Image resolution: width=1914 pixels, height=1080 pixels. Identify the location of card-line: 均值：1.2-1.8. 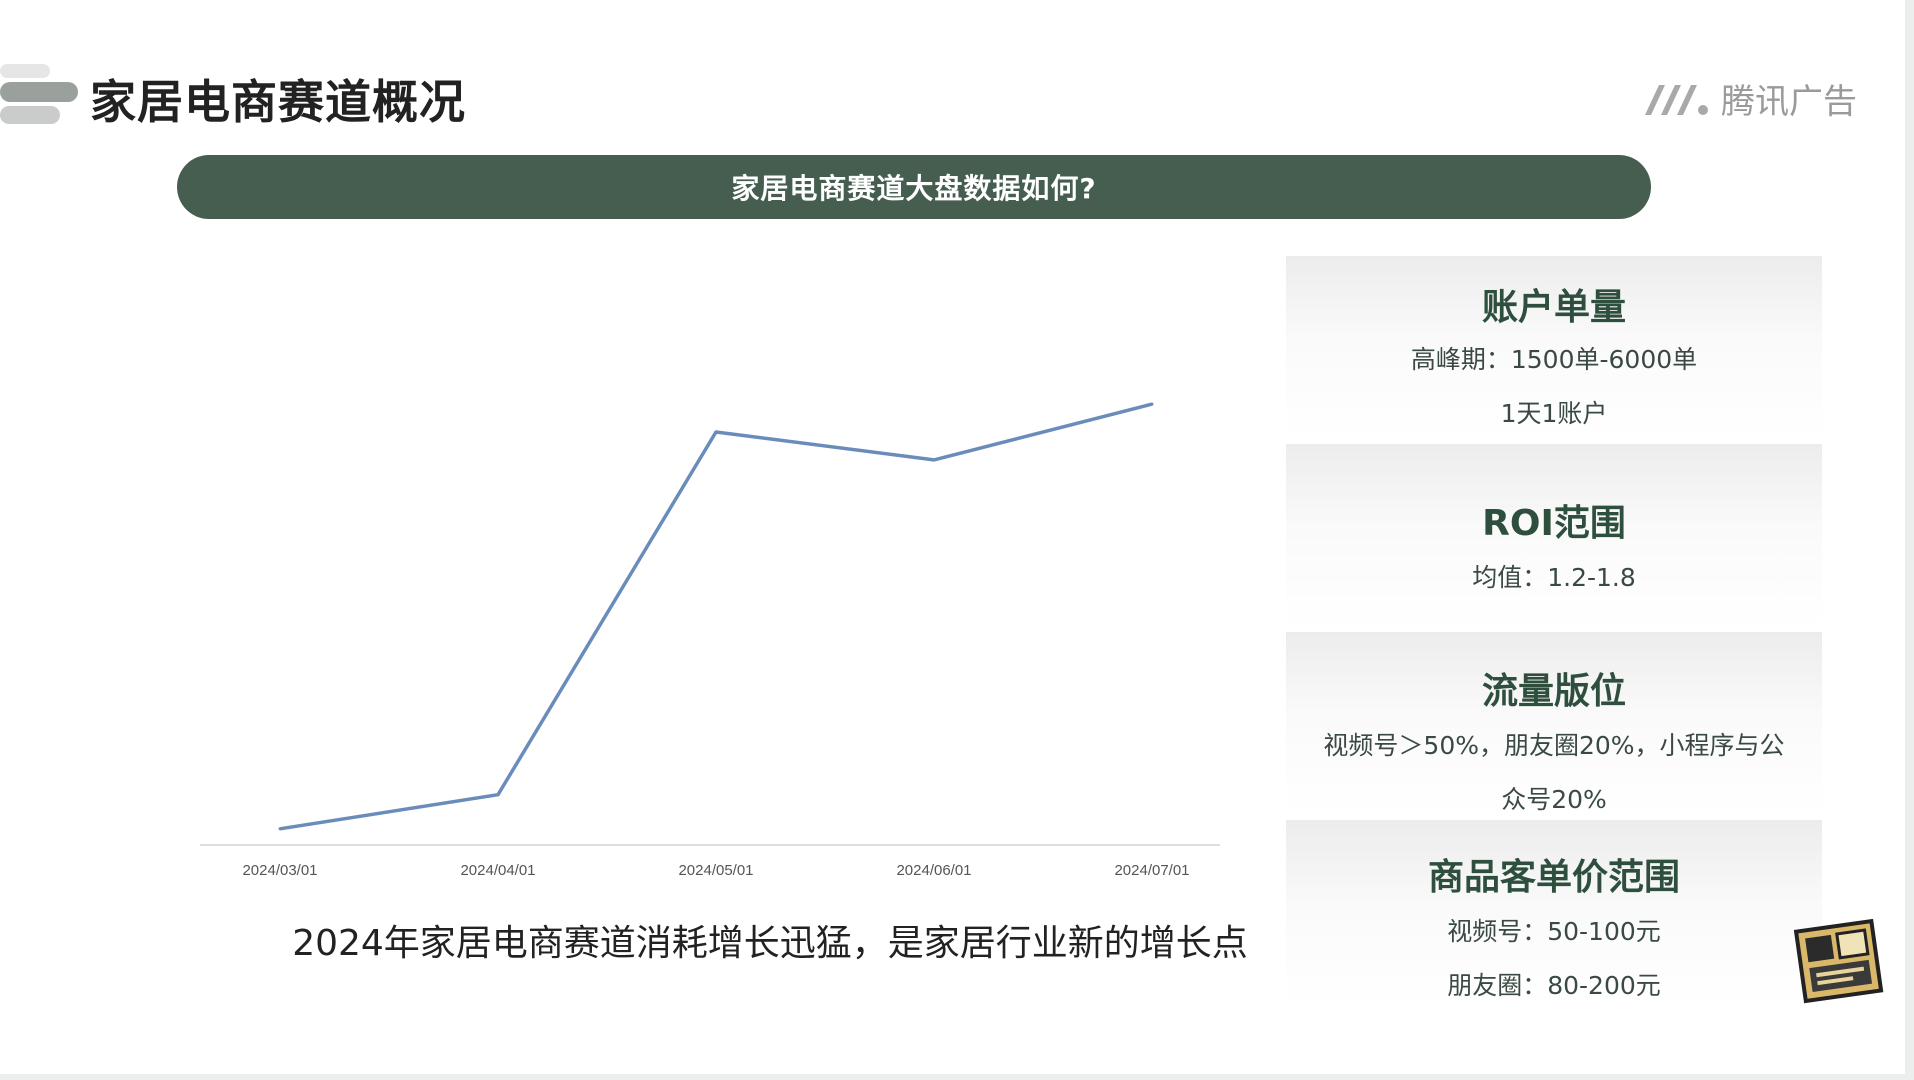
(1554, 577).